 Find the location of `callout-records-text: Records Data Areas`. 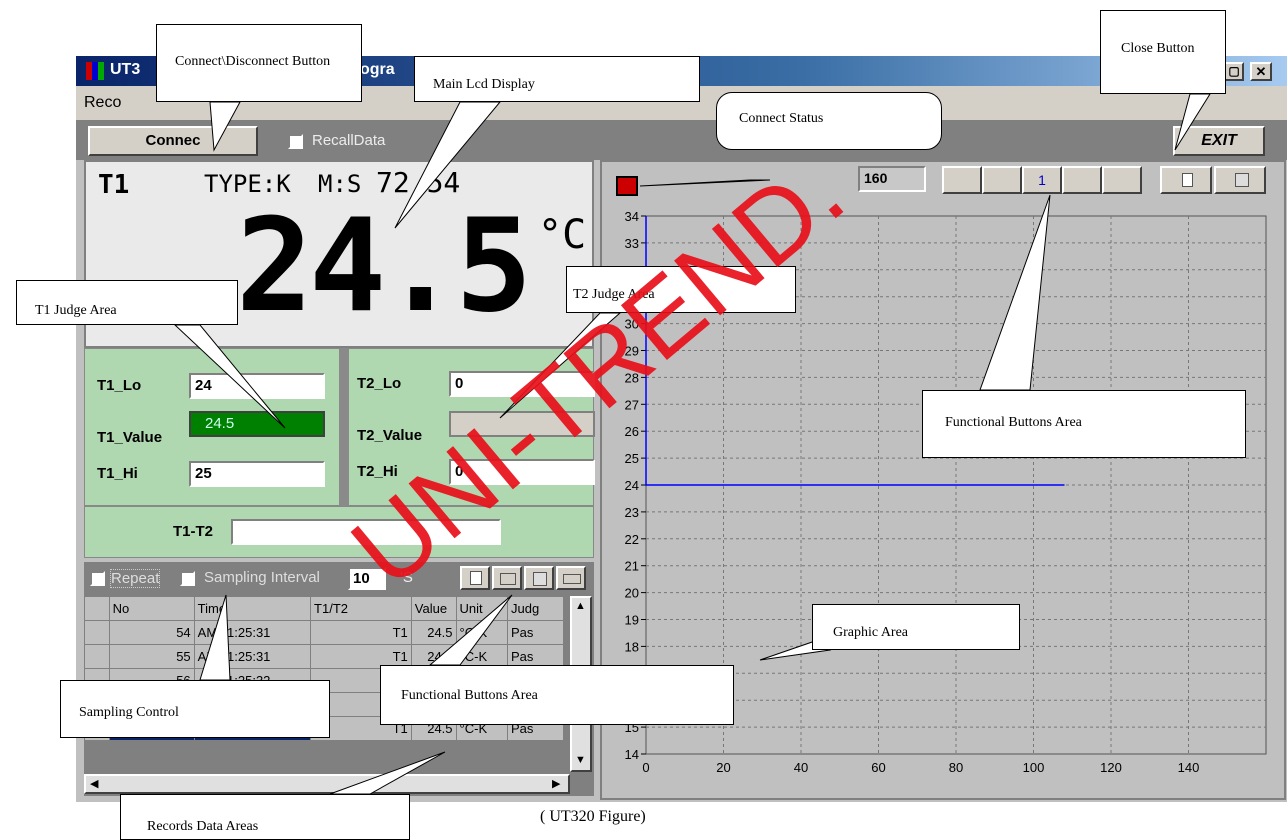

callout-records-text: Records Data Areas is located at coordinates (203, 826).